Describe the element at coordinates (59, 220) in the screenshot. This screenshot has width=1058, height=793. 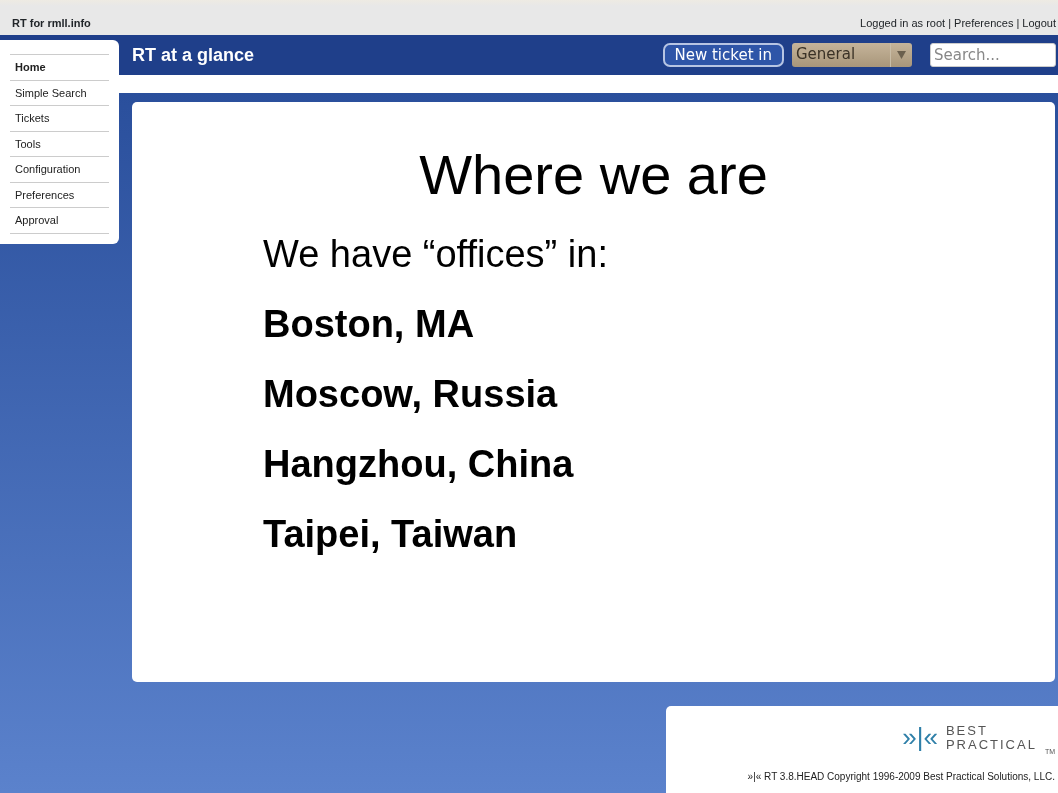
I see `sidebar-item: Approval` at that location.